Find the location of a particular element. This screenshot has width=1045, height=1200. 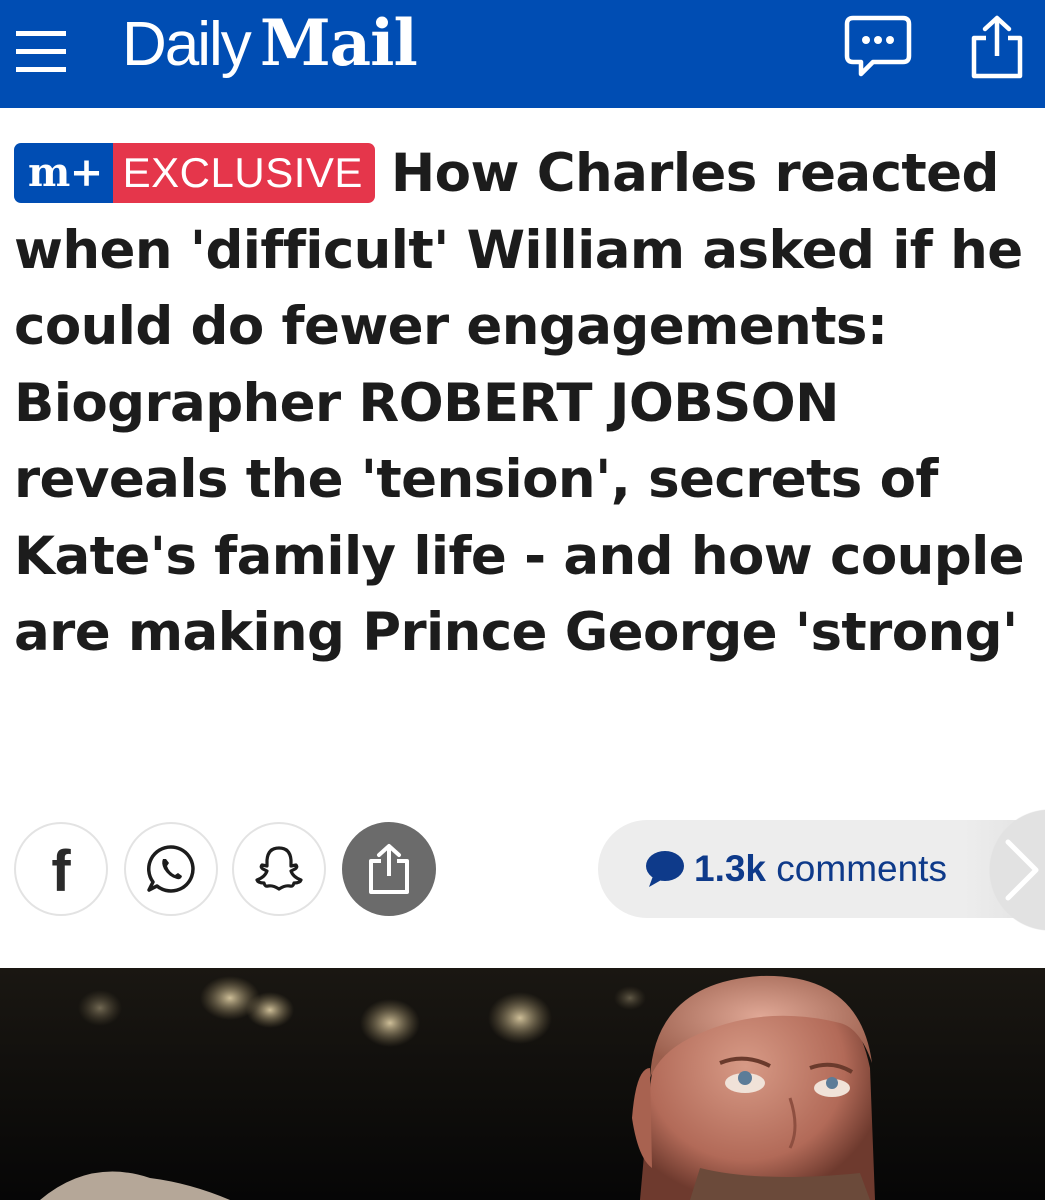

exclusive-label: EXCLUSIVE is located at coordinates (243, 173).